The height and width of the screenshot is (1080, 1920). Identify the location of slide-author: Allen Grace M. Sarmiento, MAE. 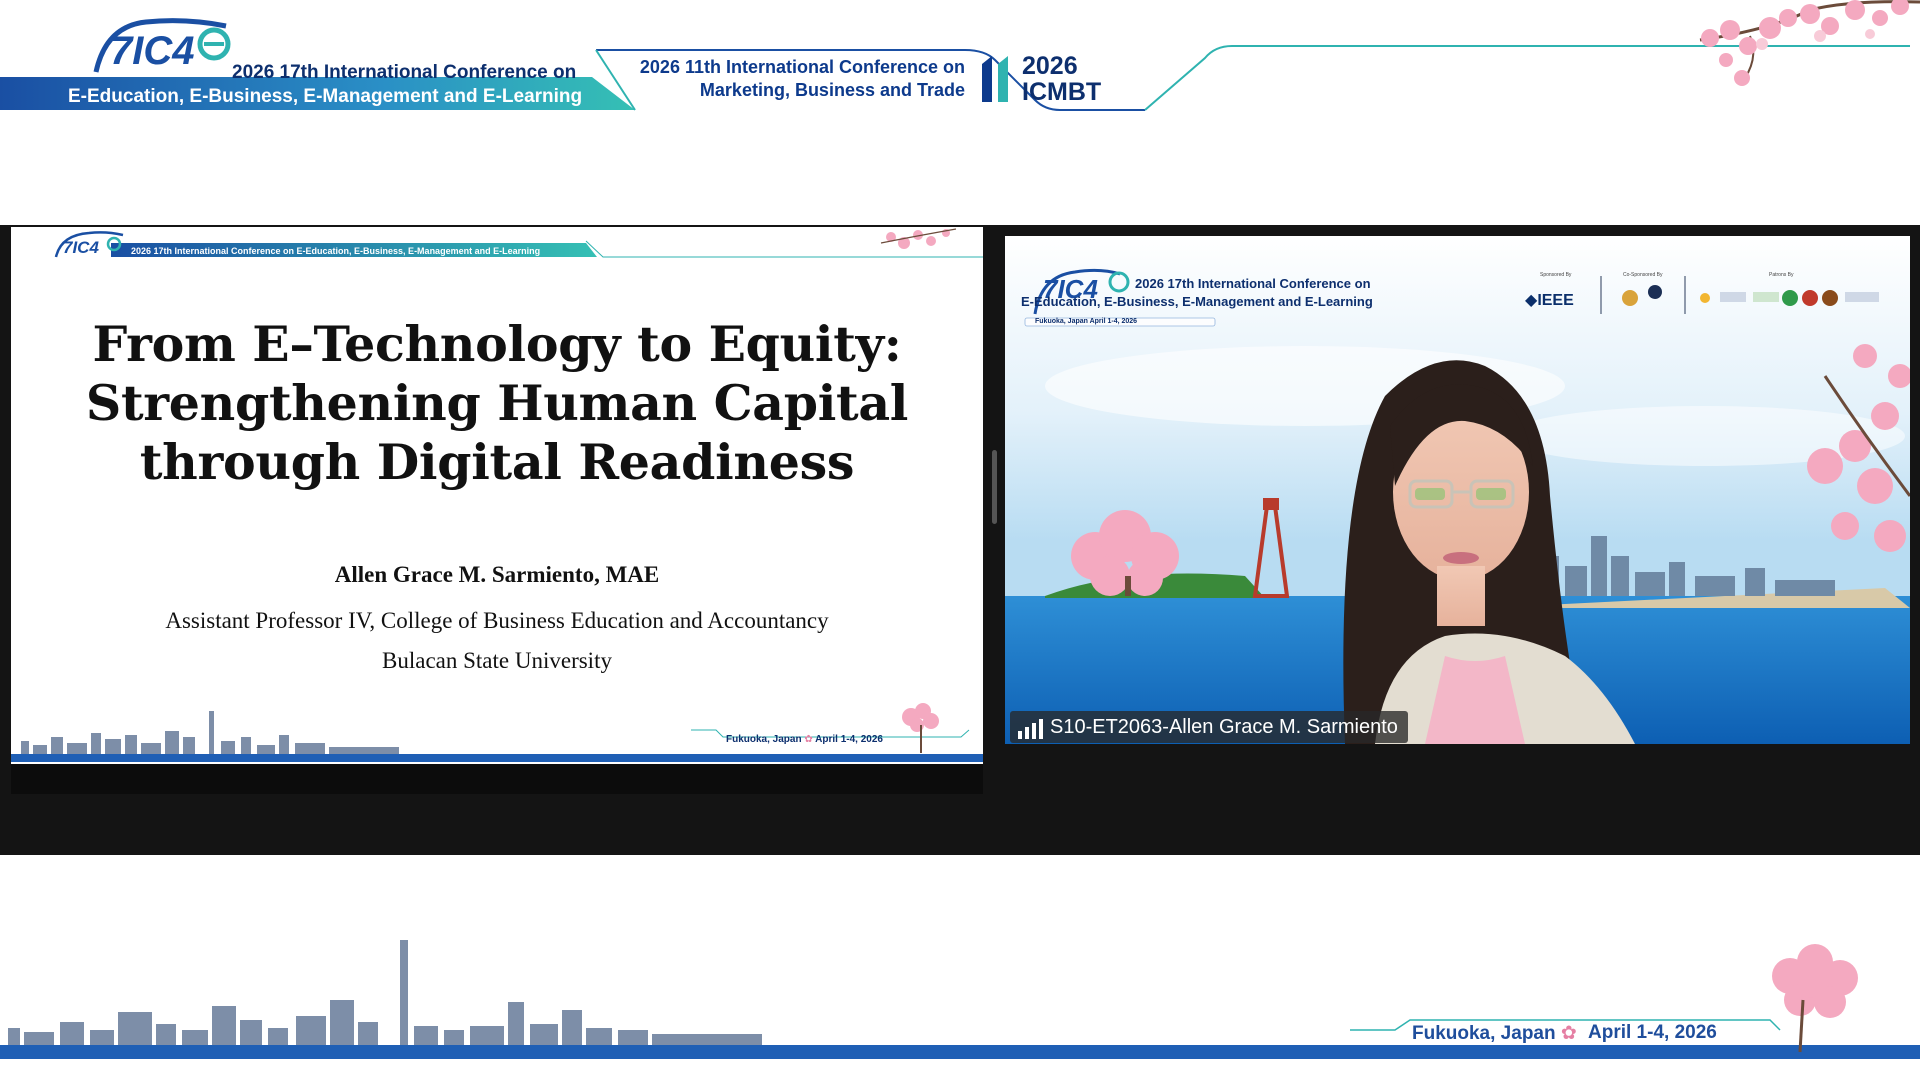
(497, 574).